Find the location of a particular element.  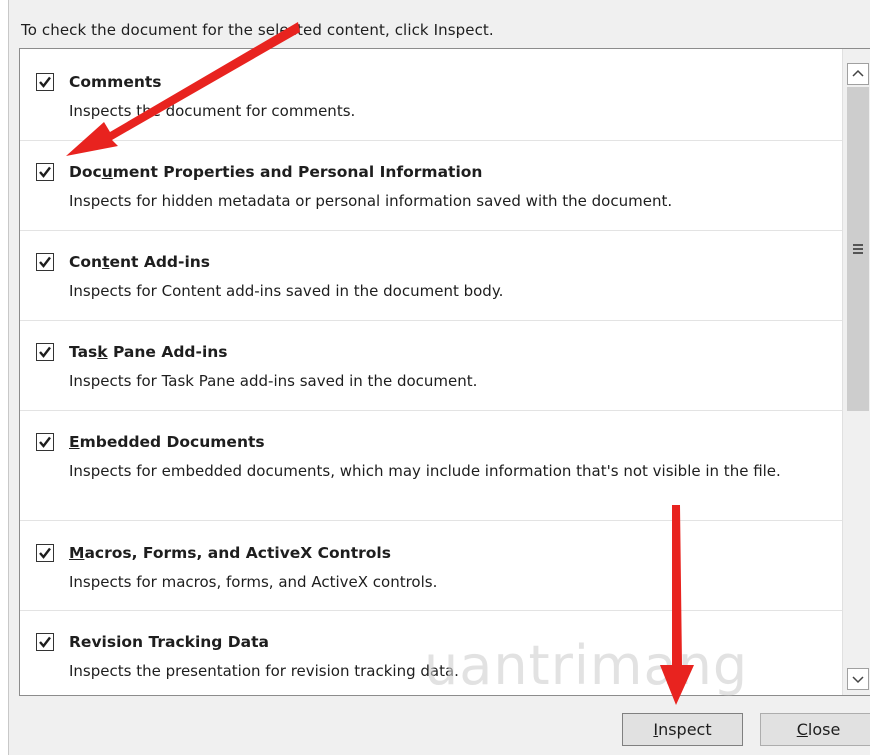

macros-checkbox is located at coordinates (45, 553).